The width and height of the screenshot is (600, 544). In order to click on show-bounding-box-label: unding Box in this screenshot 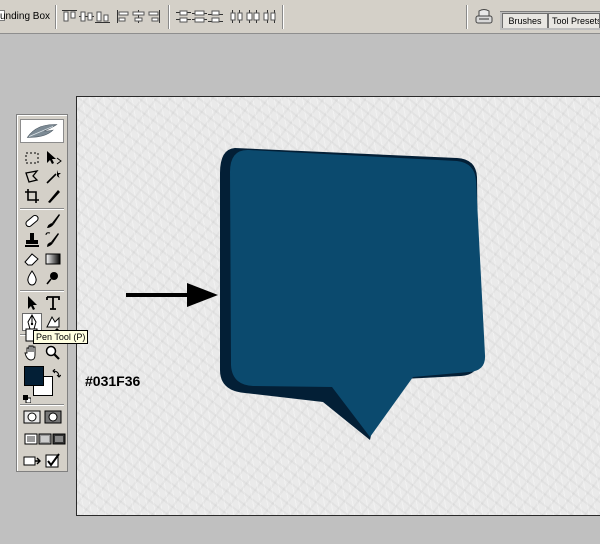, I will do `click(25, 16)`.